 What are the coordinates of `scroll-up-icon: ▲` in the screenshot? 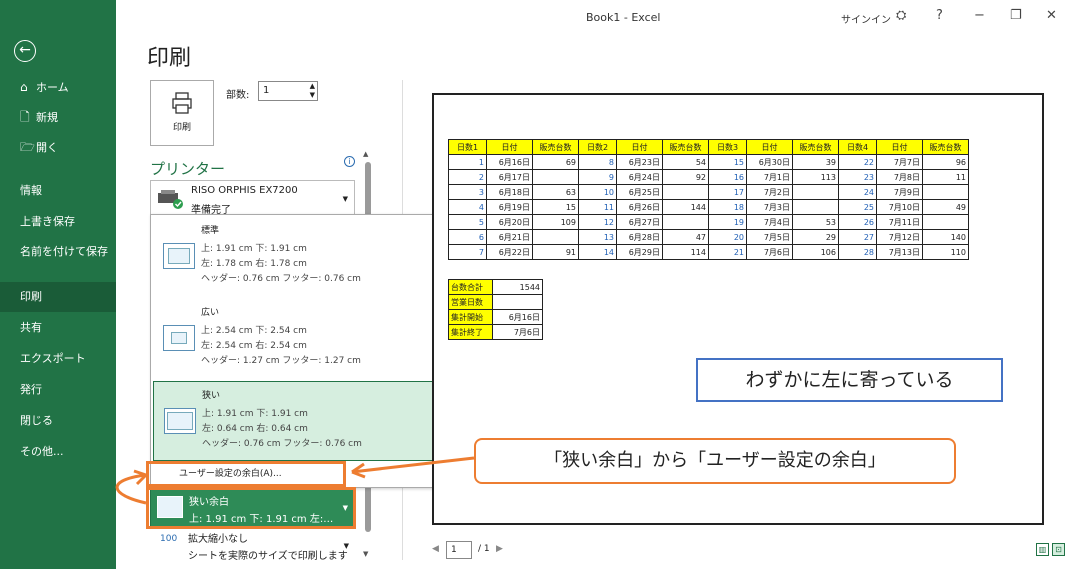 It's located at (365, 154).